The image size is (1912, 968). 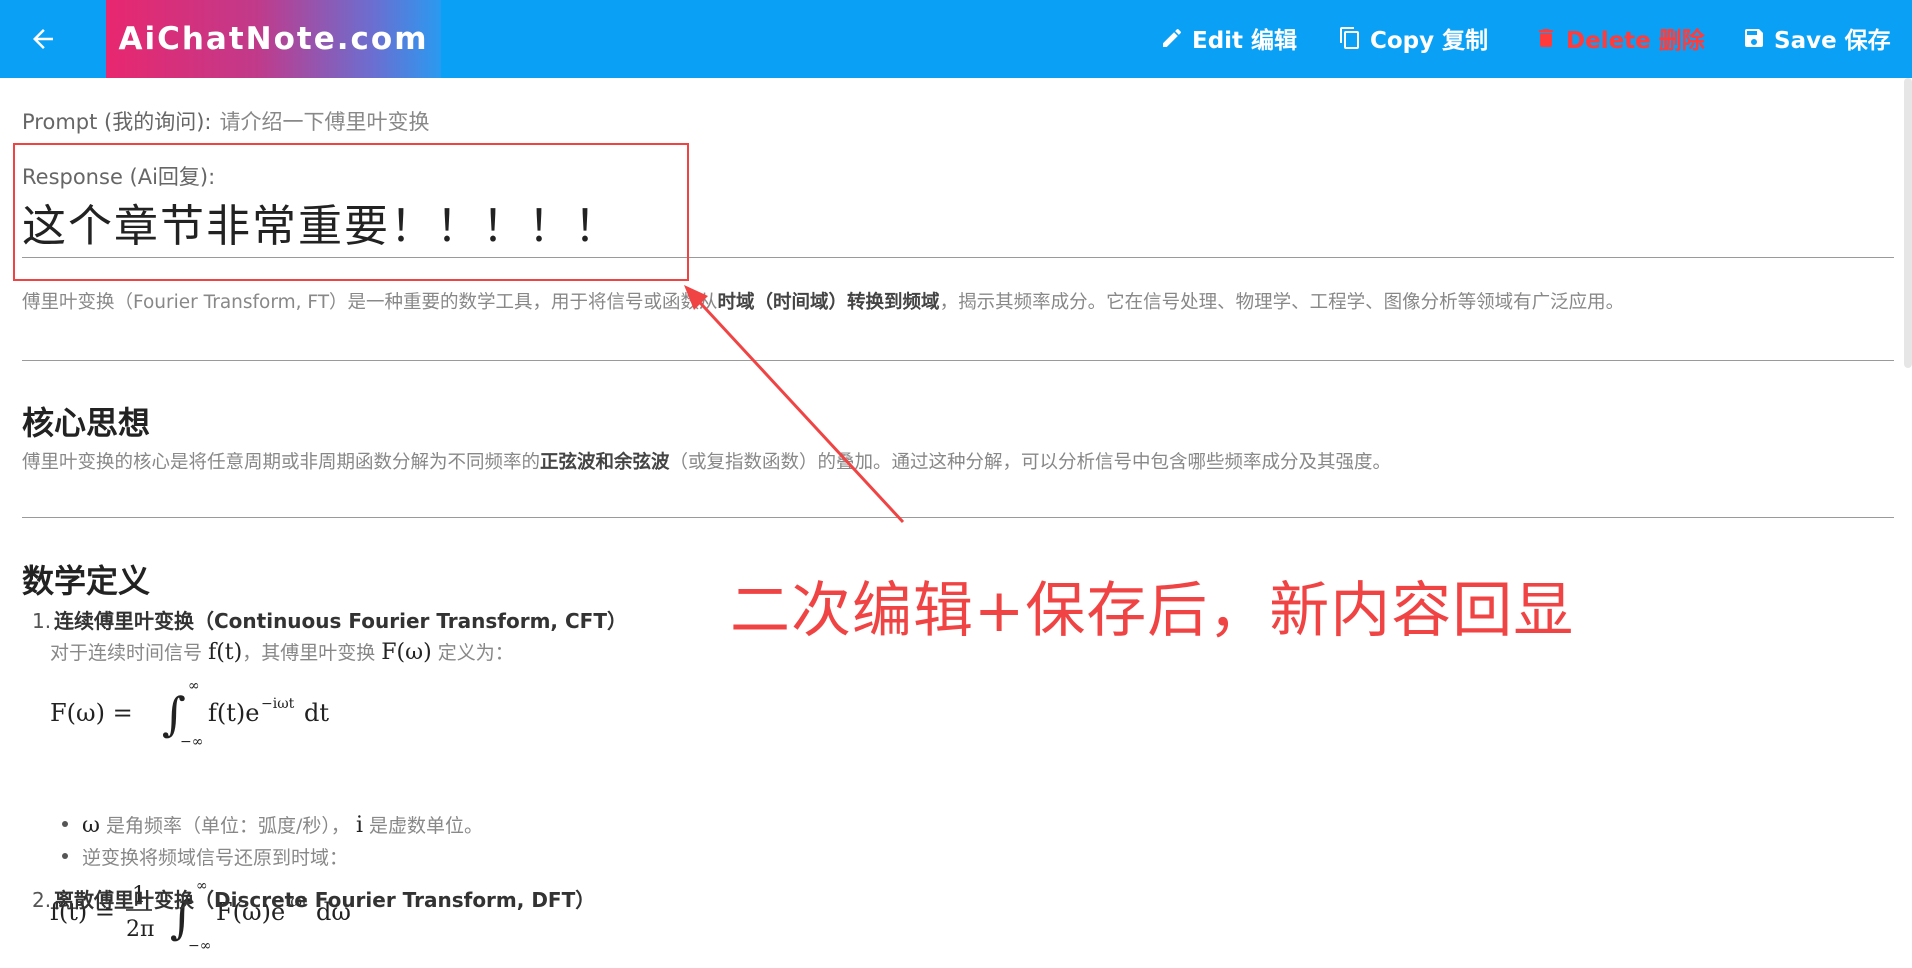 What do you see at coordinates (475, 653) in the screenshot?
I see `desc-text: 定义为：` at bounding box center [475, 653].